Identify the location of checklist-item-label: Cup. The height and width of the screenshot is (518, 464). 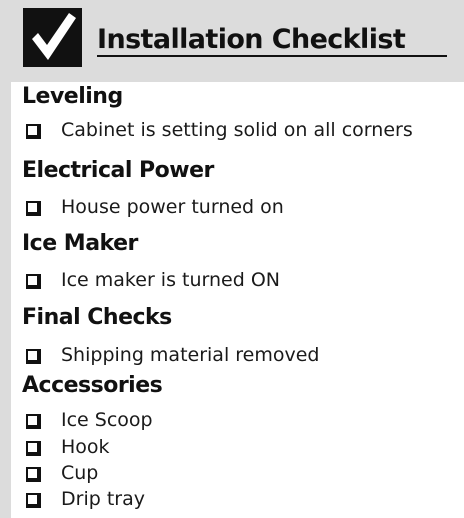
(80, 473).